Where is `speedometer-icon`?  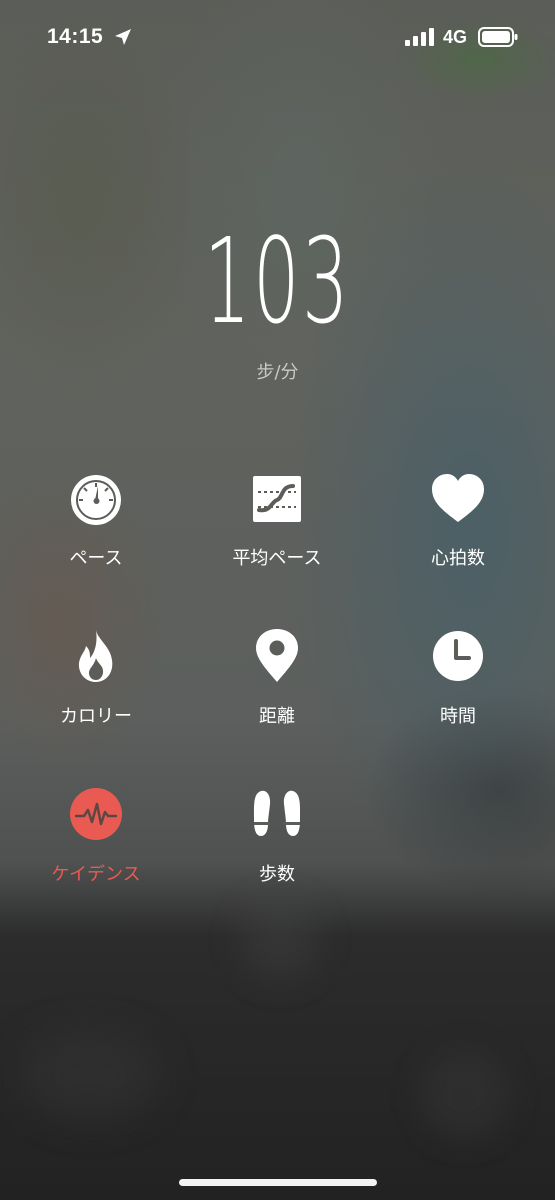
speedometer-icon is located at coordinates (96, 500).